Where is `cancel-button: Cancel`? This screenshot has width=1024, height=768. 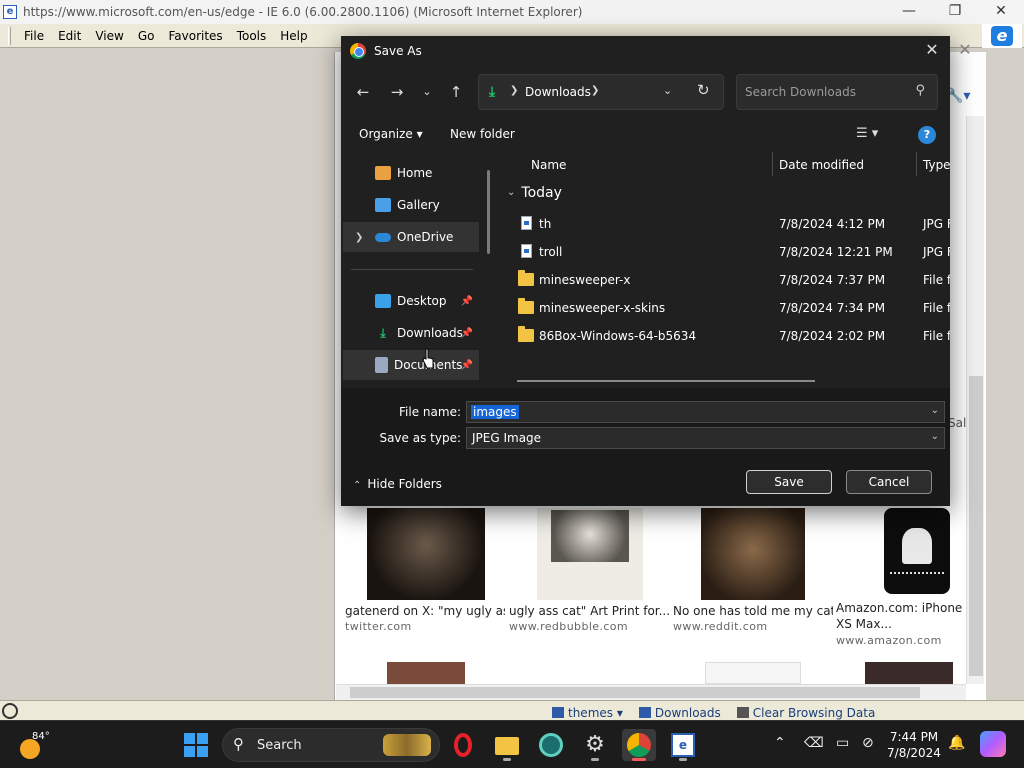 cancel-button: Cancel is located at coordinates (889, 482).